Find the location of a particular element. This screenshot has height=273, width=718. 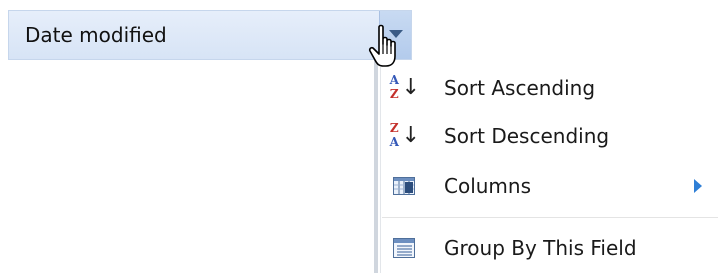

menu-item-columns: Columns is located at coordinates (550, 186).